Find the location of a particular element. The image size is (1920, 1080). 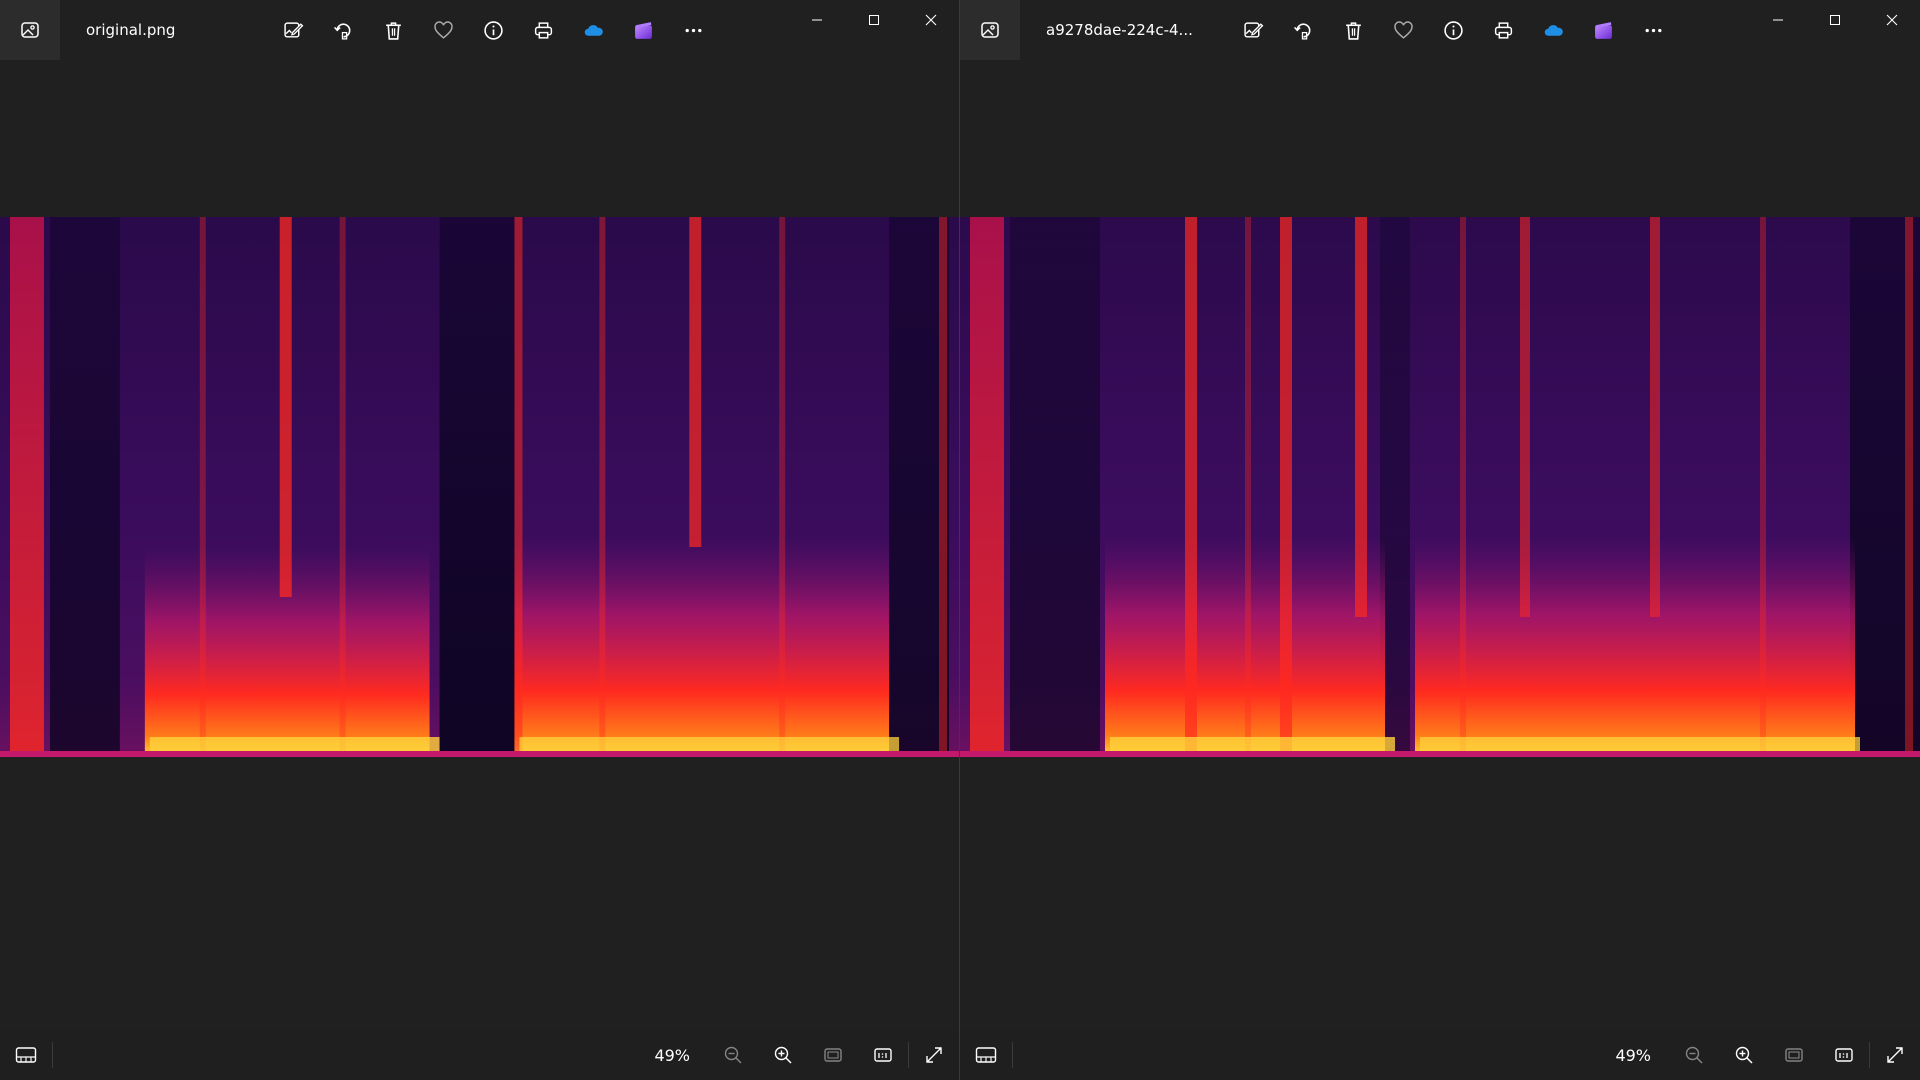

title-bar: original.png is located at coordinates (479, 30).